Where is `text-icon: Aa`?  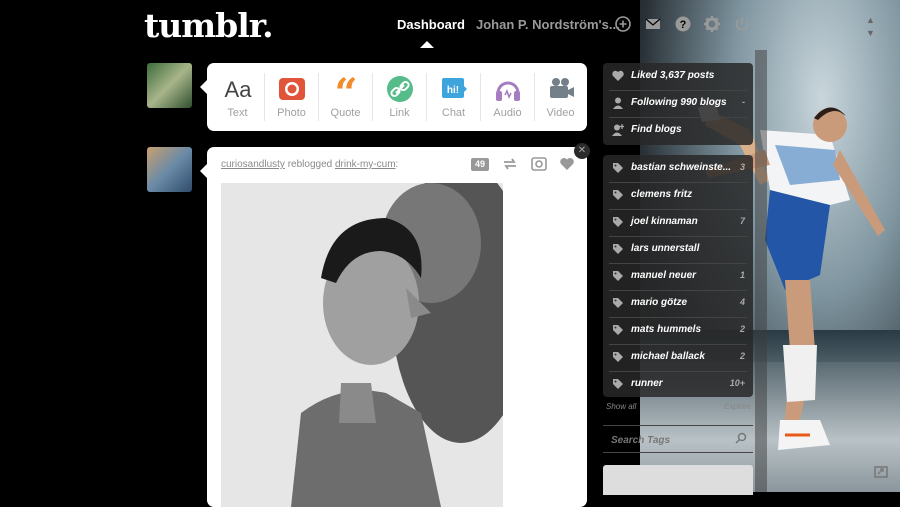
text-icon: Aa is located at coordinates (238, 89).